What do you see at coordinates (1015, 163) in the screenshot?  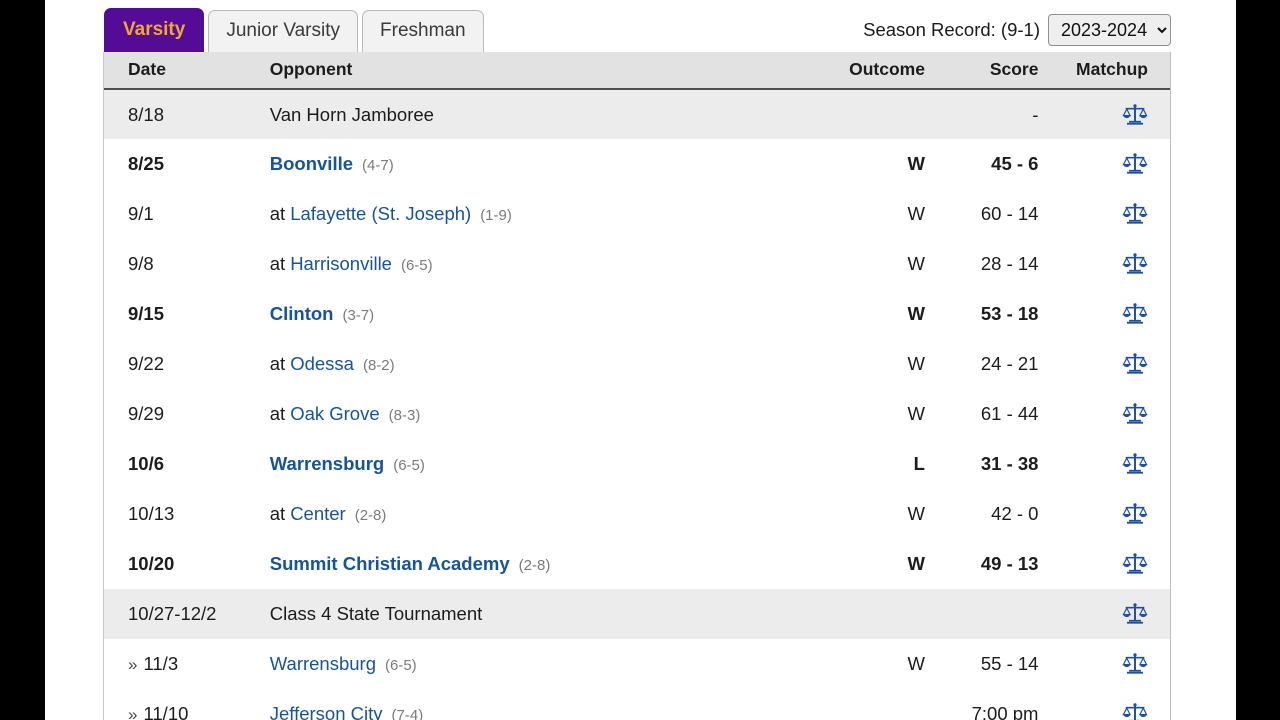 I see `cell-score: 45 - 6` at bounding box center [1015, 163].